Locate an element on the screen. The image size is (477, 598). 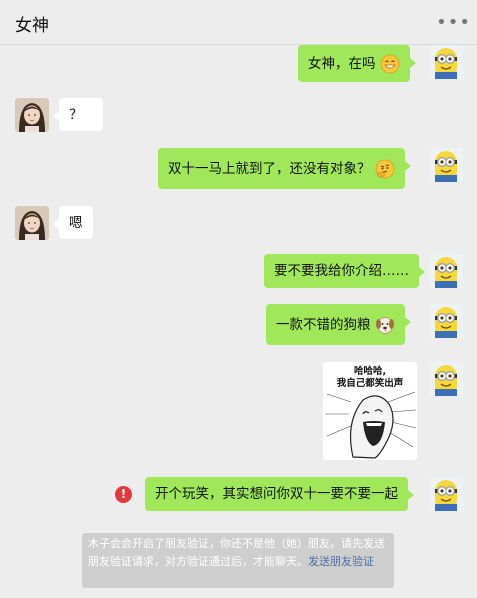
meme-sticker: 哈哈哈, 我自己都笑出声 is located at coordinates (370, 411).